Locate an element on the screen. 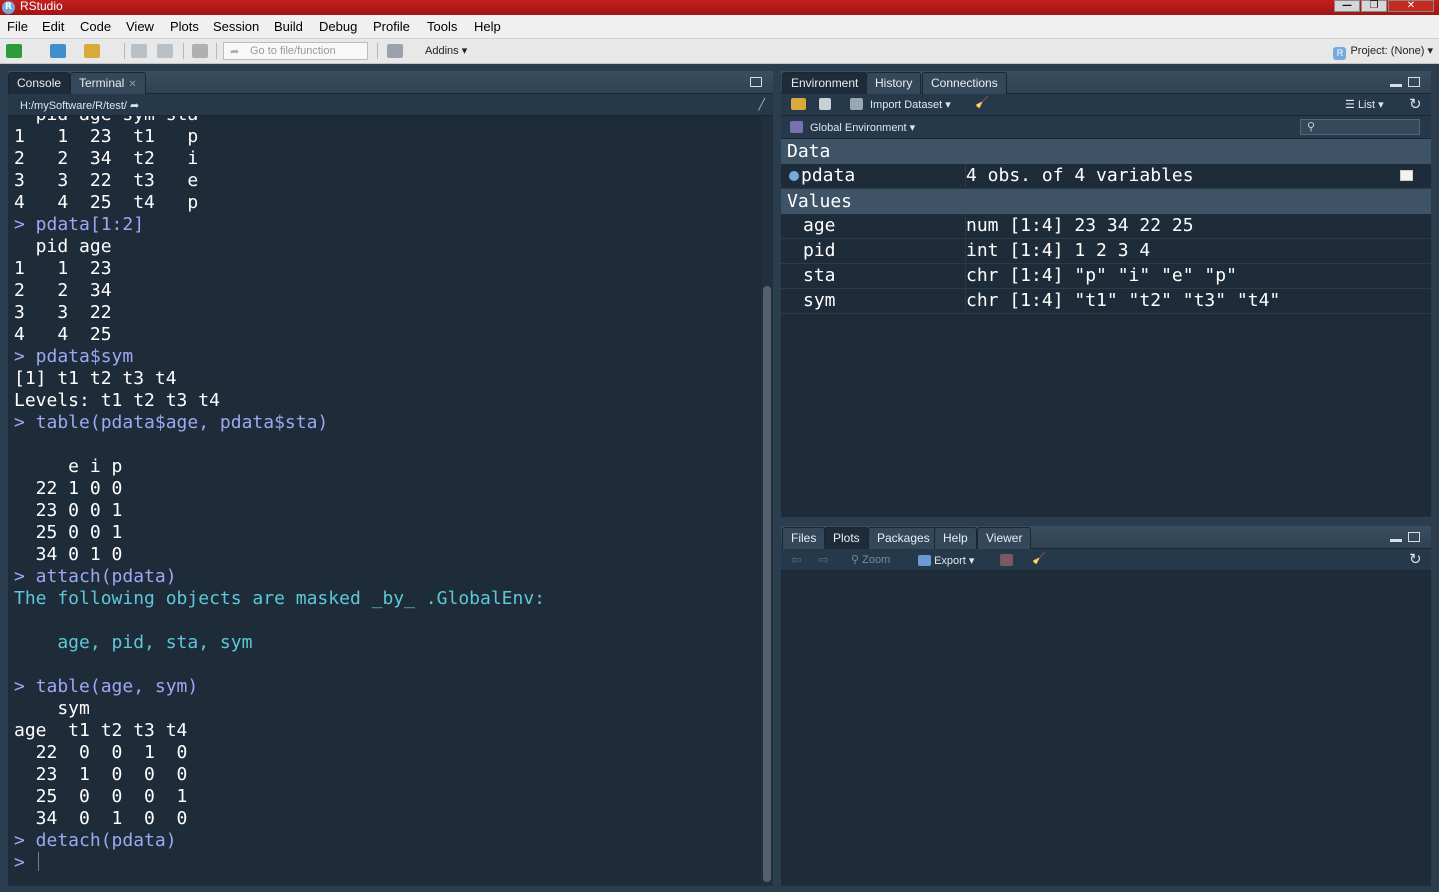 Image resolution: width=1439 pixels, height=892 pixels. project-label: Project: (None) ▾ is located at coordinates (1391, 51).